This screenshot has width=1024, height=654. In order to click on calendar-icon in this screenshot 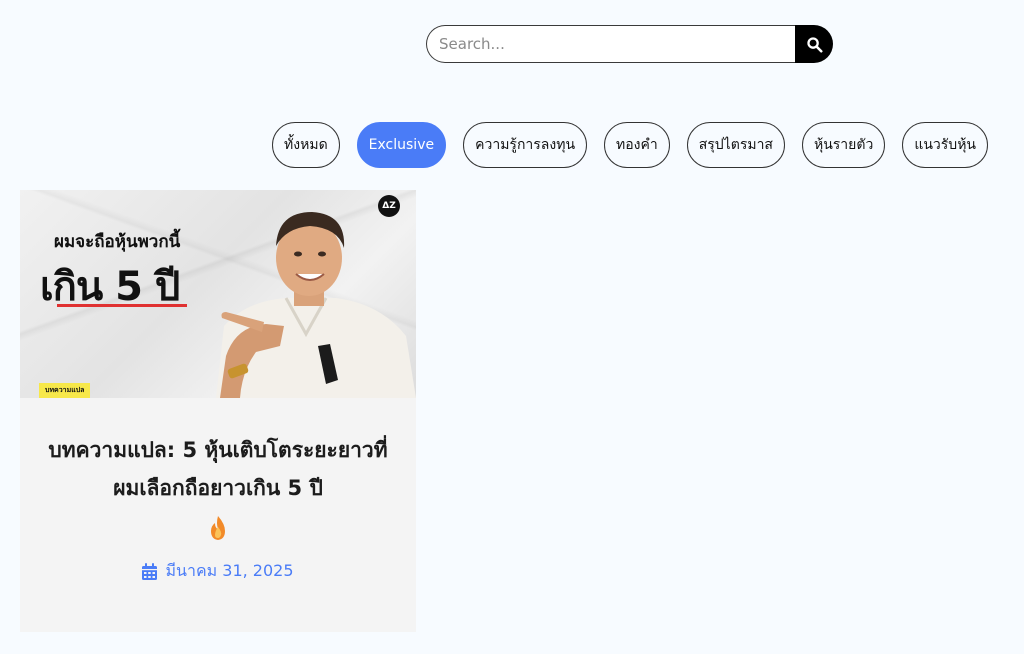, I will do `click(150, 571)`.